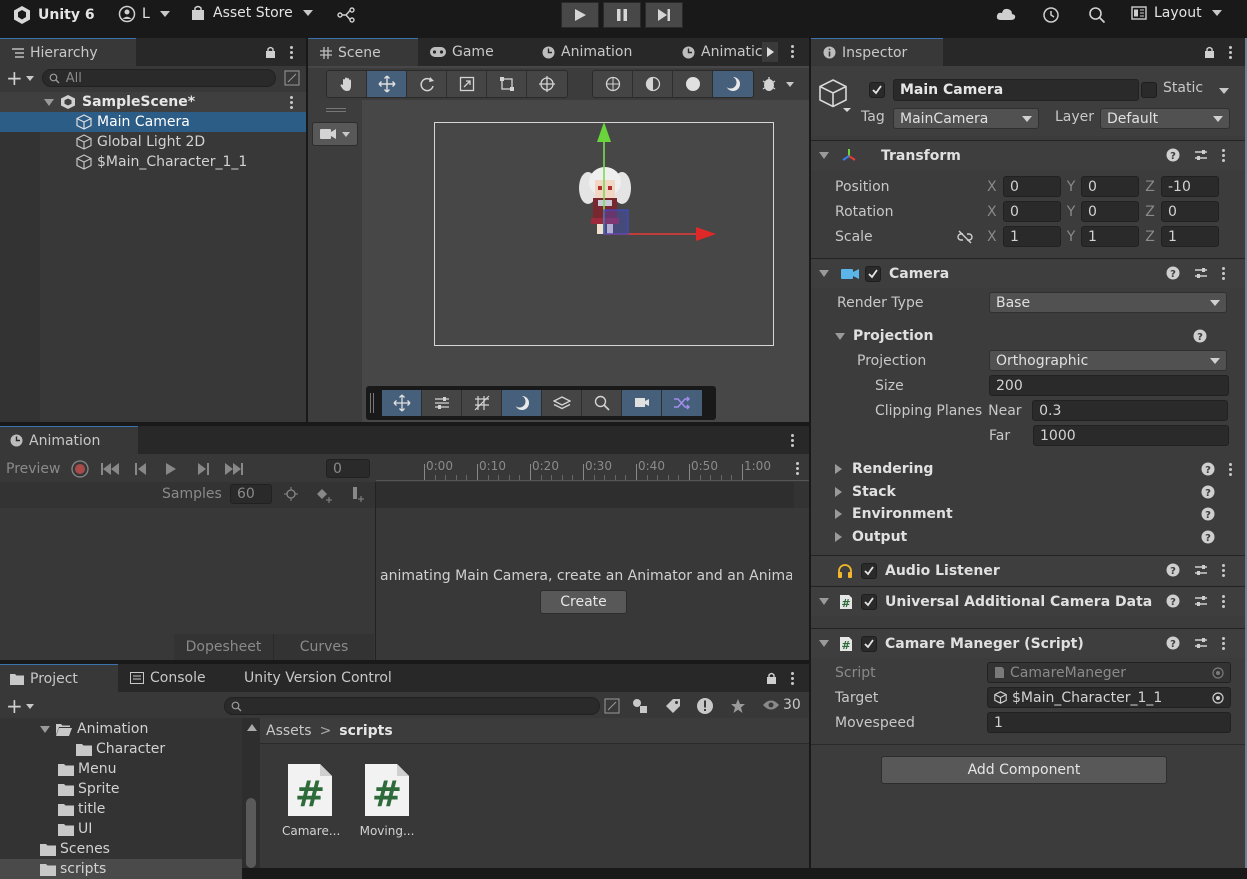 The height and width of the screenshot is (879, 1247). What do you see at coordinates (653, 84) in the screenshot?
I see `shading-toggle-button` at bounding box center [653, 84].